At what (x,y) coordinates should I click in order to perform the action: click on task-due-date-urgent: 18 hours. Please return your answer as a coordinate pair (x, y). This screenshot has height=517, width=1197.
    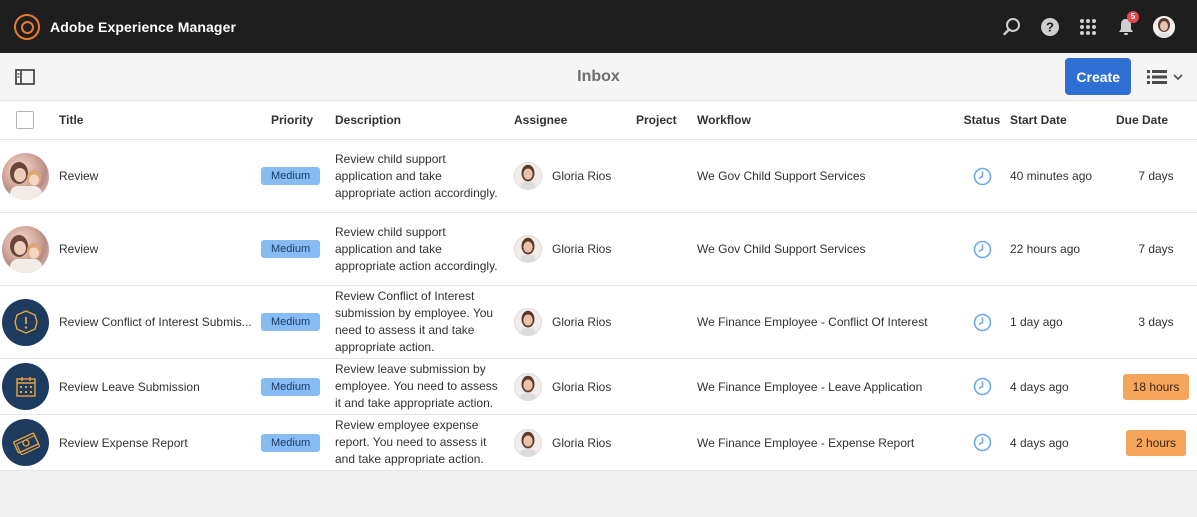
    Looking at the image, I should click on (1156, 386).